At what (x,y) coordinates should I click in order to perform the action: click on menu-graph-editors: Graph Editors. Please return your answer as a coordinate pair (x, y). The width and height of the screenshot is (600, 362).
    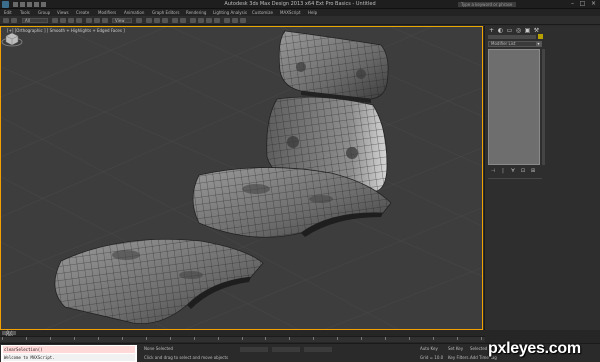
    Looking at the image, I should click on (165, 12).